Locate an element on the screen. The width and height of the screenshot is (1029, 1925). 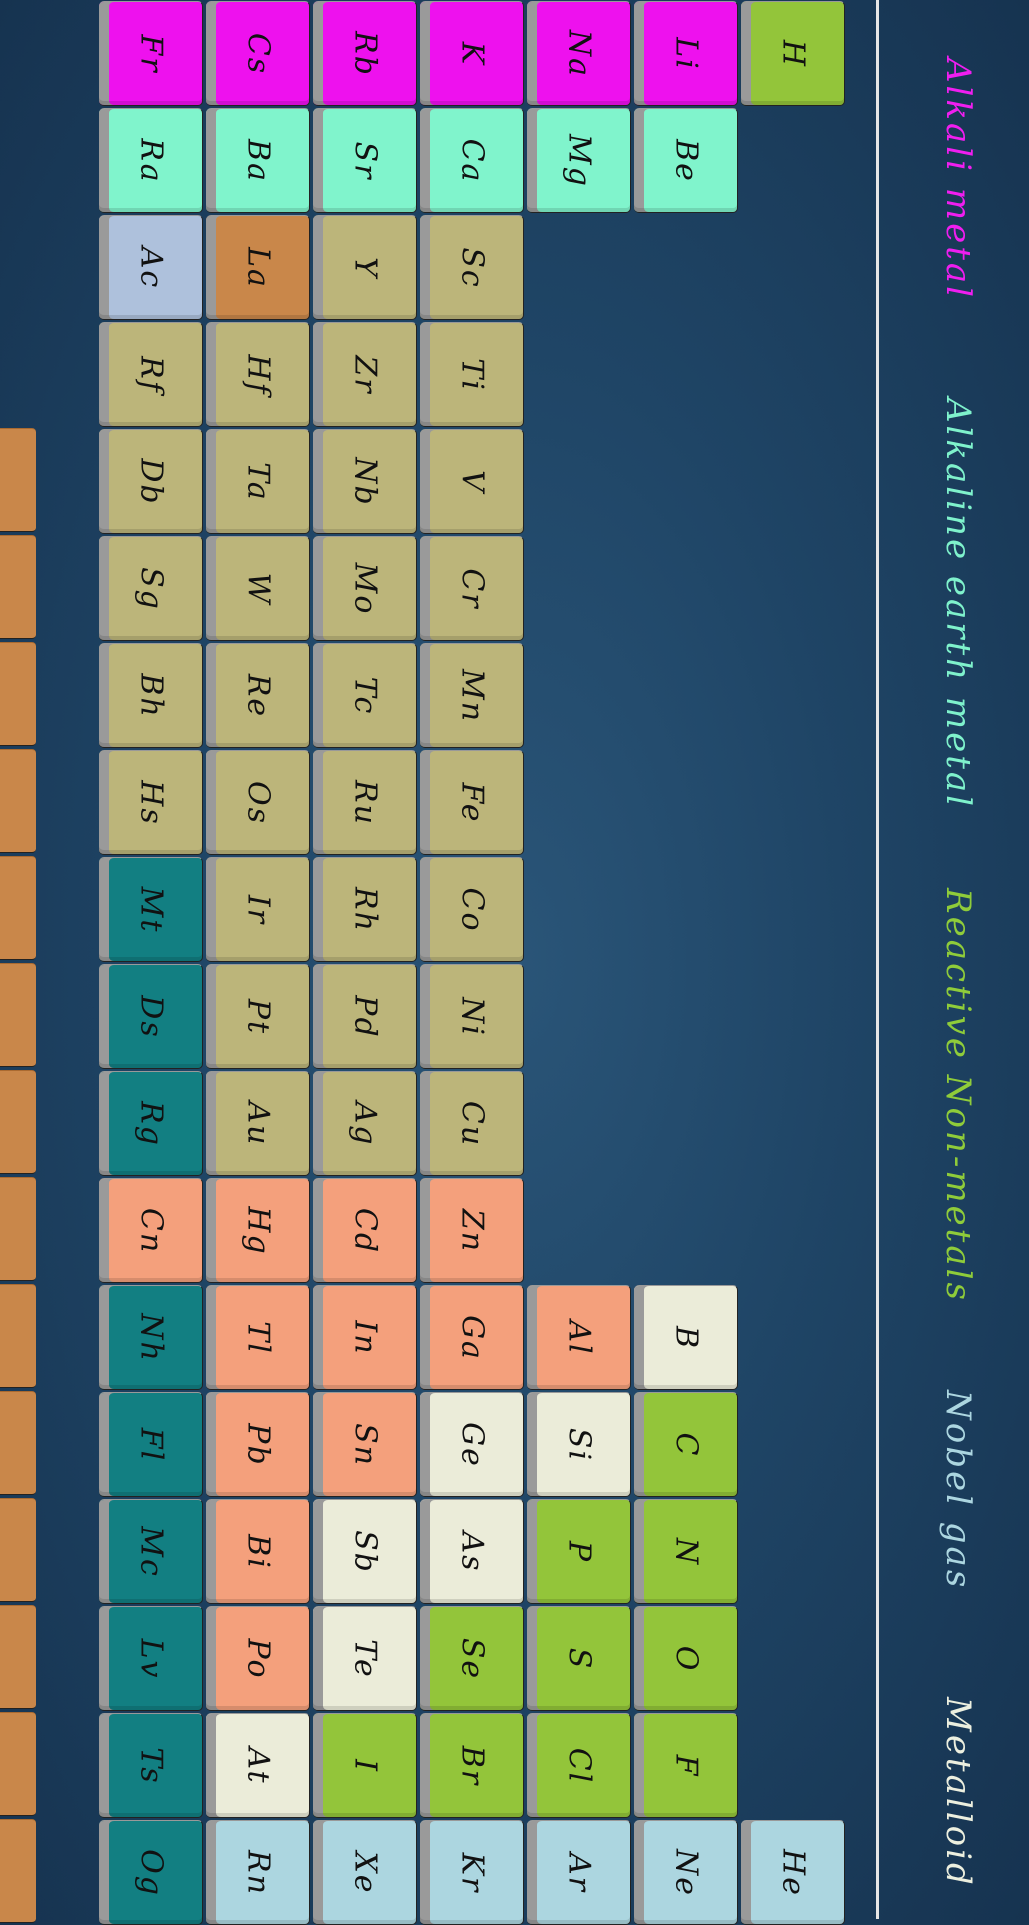
element-tile-zn: Zn is located at coordinates (472, 1230).